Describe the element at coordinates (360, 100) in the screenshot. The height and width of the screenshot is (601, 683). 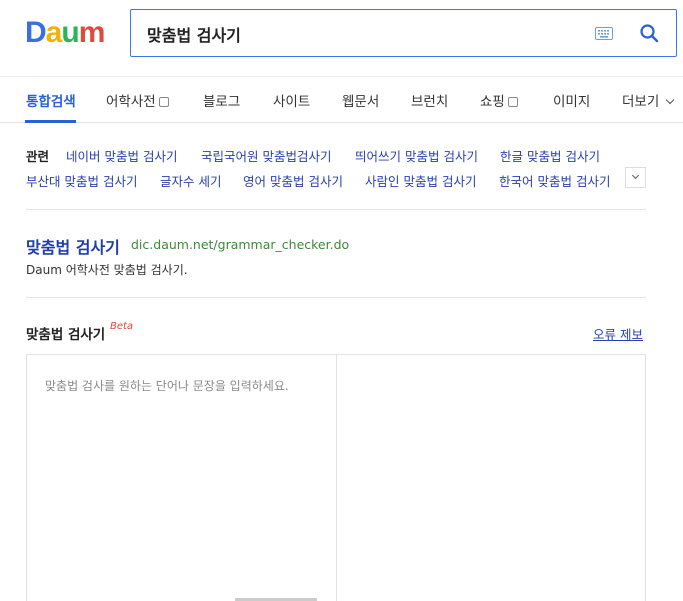
I see `tab-web-documents: 웹문서` at that location.